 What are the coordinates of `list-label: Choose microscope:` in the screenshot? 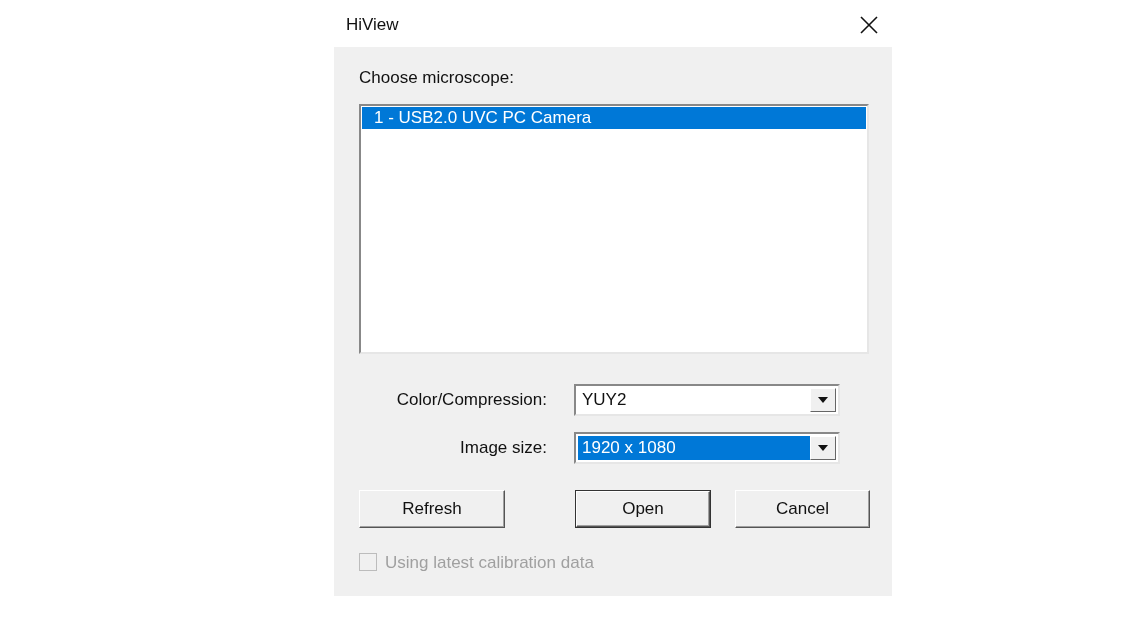 It's located at (437, 78).